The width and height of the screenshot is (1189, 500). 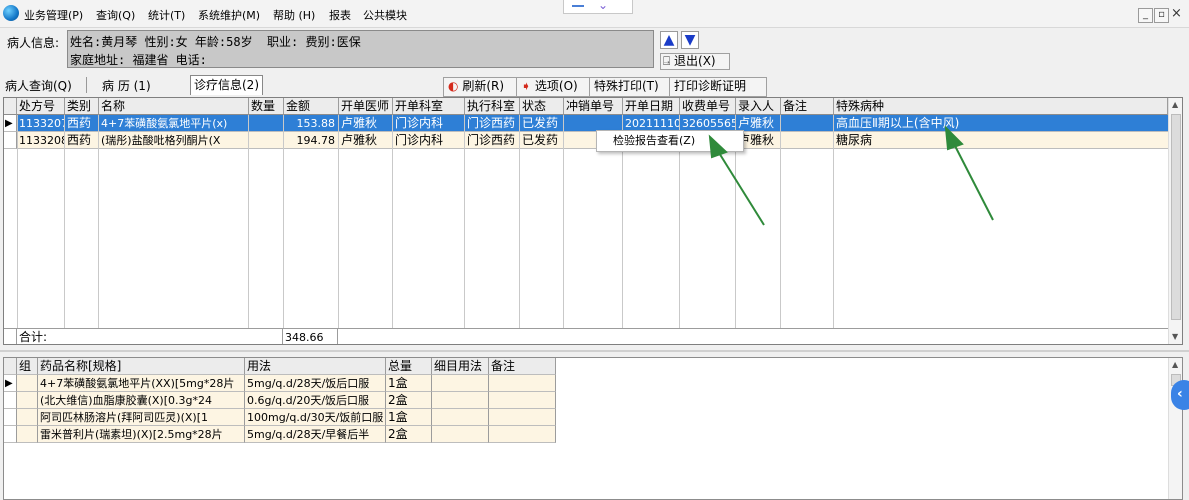 I want to click on column-header: 总量, so click(x=409, y=366).